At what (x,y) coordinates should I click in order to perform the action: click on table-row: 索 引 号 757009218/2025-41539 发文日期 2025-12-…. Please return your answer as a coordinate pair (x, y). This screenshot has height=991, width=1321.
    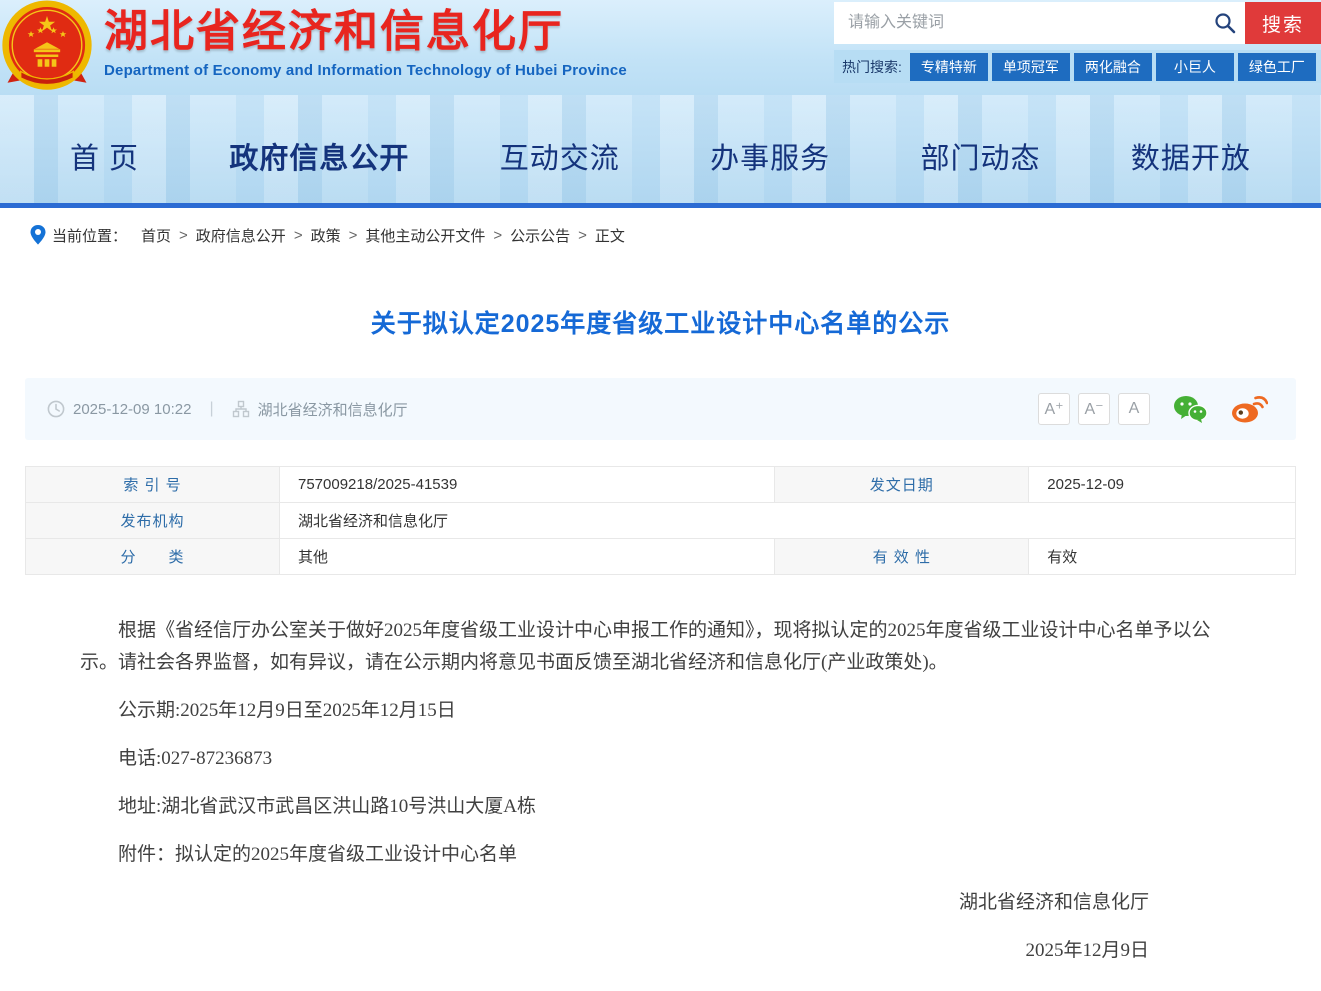
    Looking at the image, I should click on (660, 484).